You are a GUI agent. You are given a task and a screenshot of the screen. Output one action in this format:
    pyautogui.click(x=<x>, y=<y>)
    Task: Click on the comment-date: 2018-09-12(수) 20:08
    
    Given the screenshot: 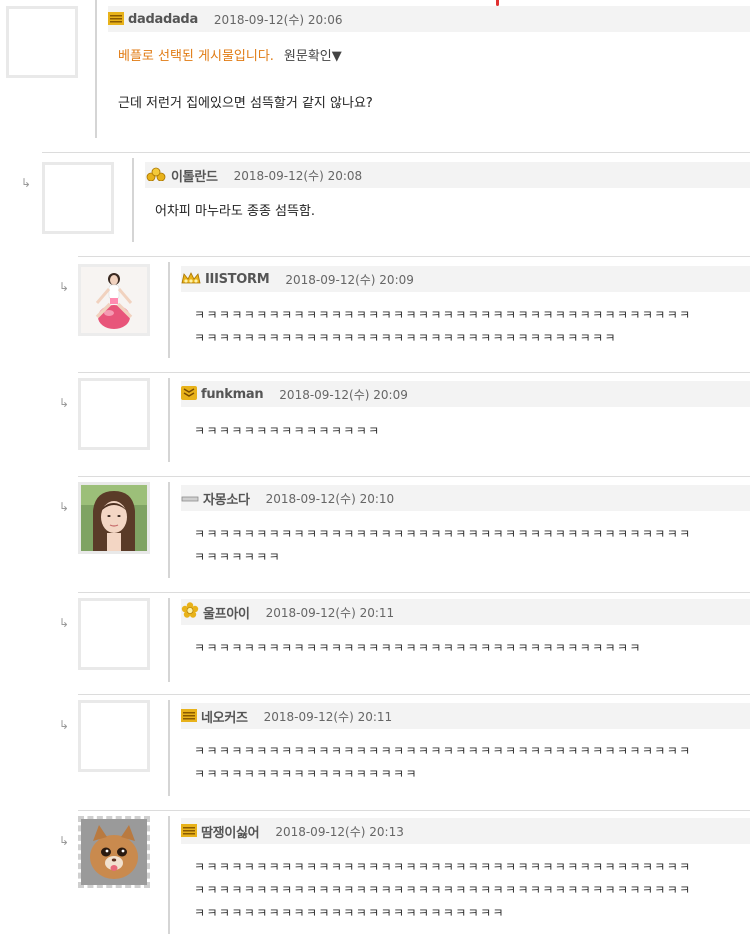 What is the action you would take?
    pyautogui.click(x=298, y=175)
    